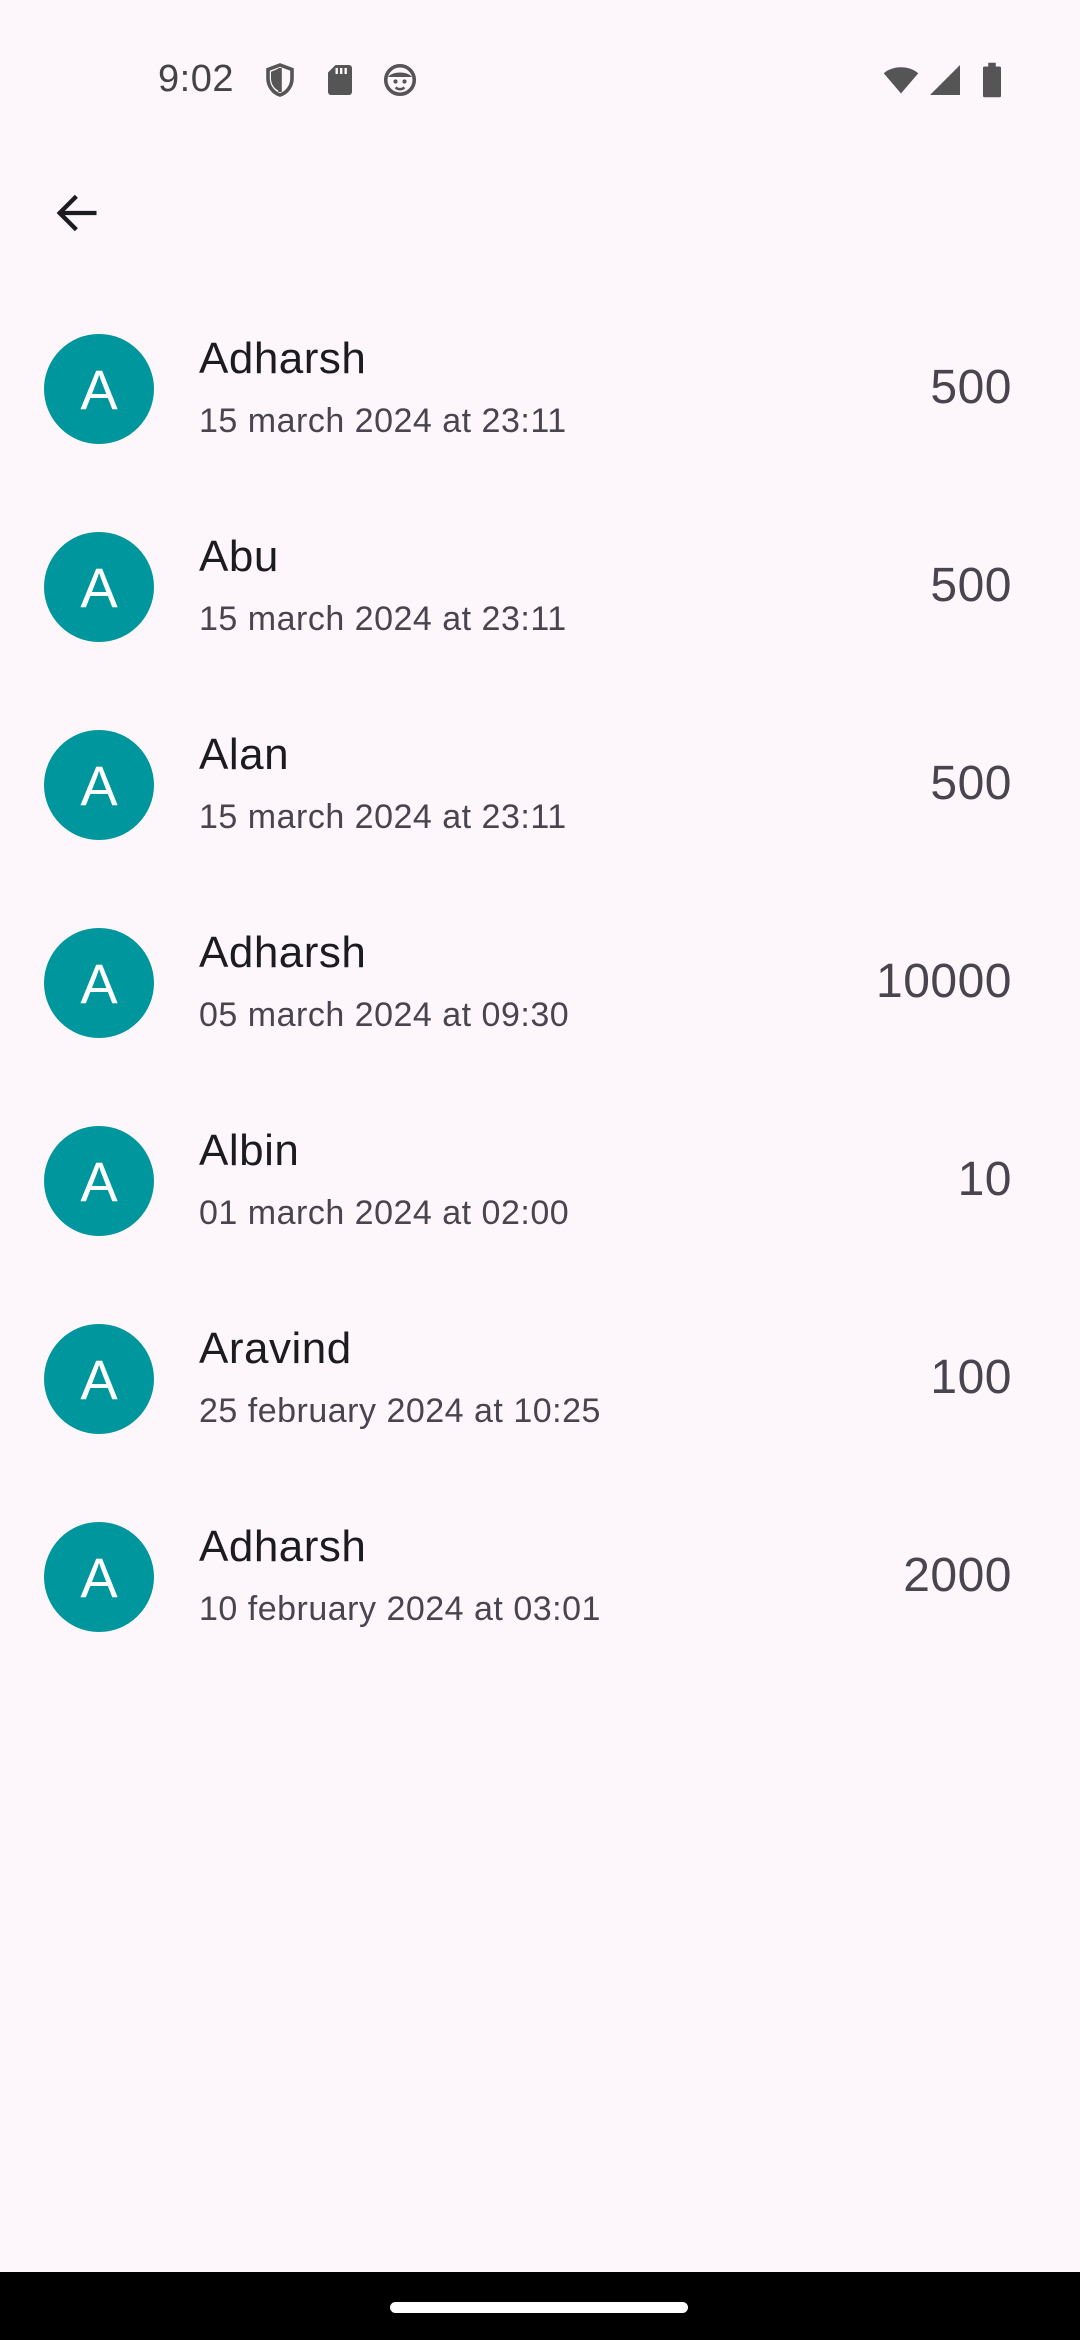 This screenshot has width=1080, height=2340. What do you see at coordinates (540, 389) in the screenshot?
I see `transaction-row: A Adharsh 15 march 2024 at 23:11 500` at bounding box center [540, 389].